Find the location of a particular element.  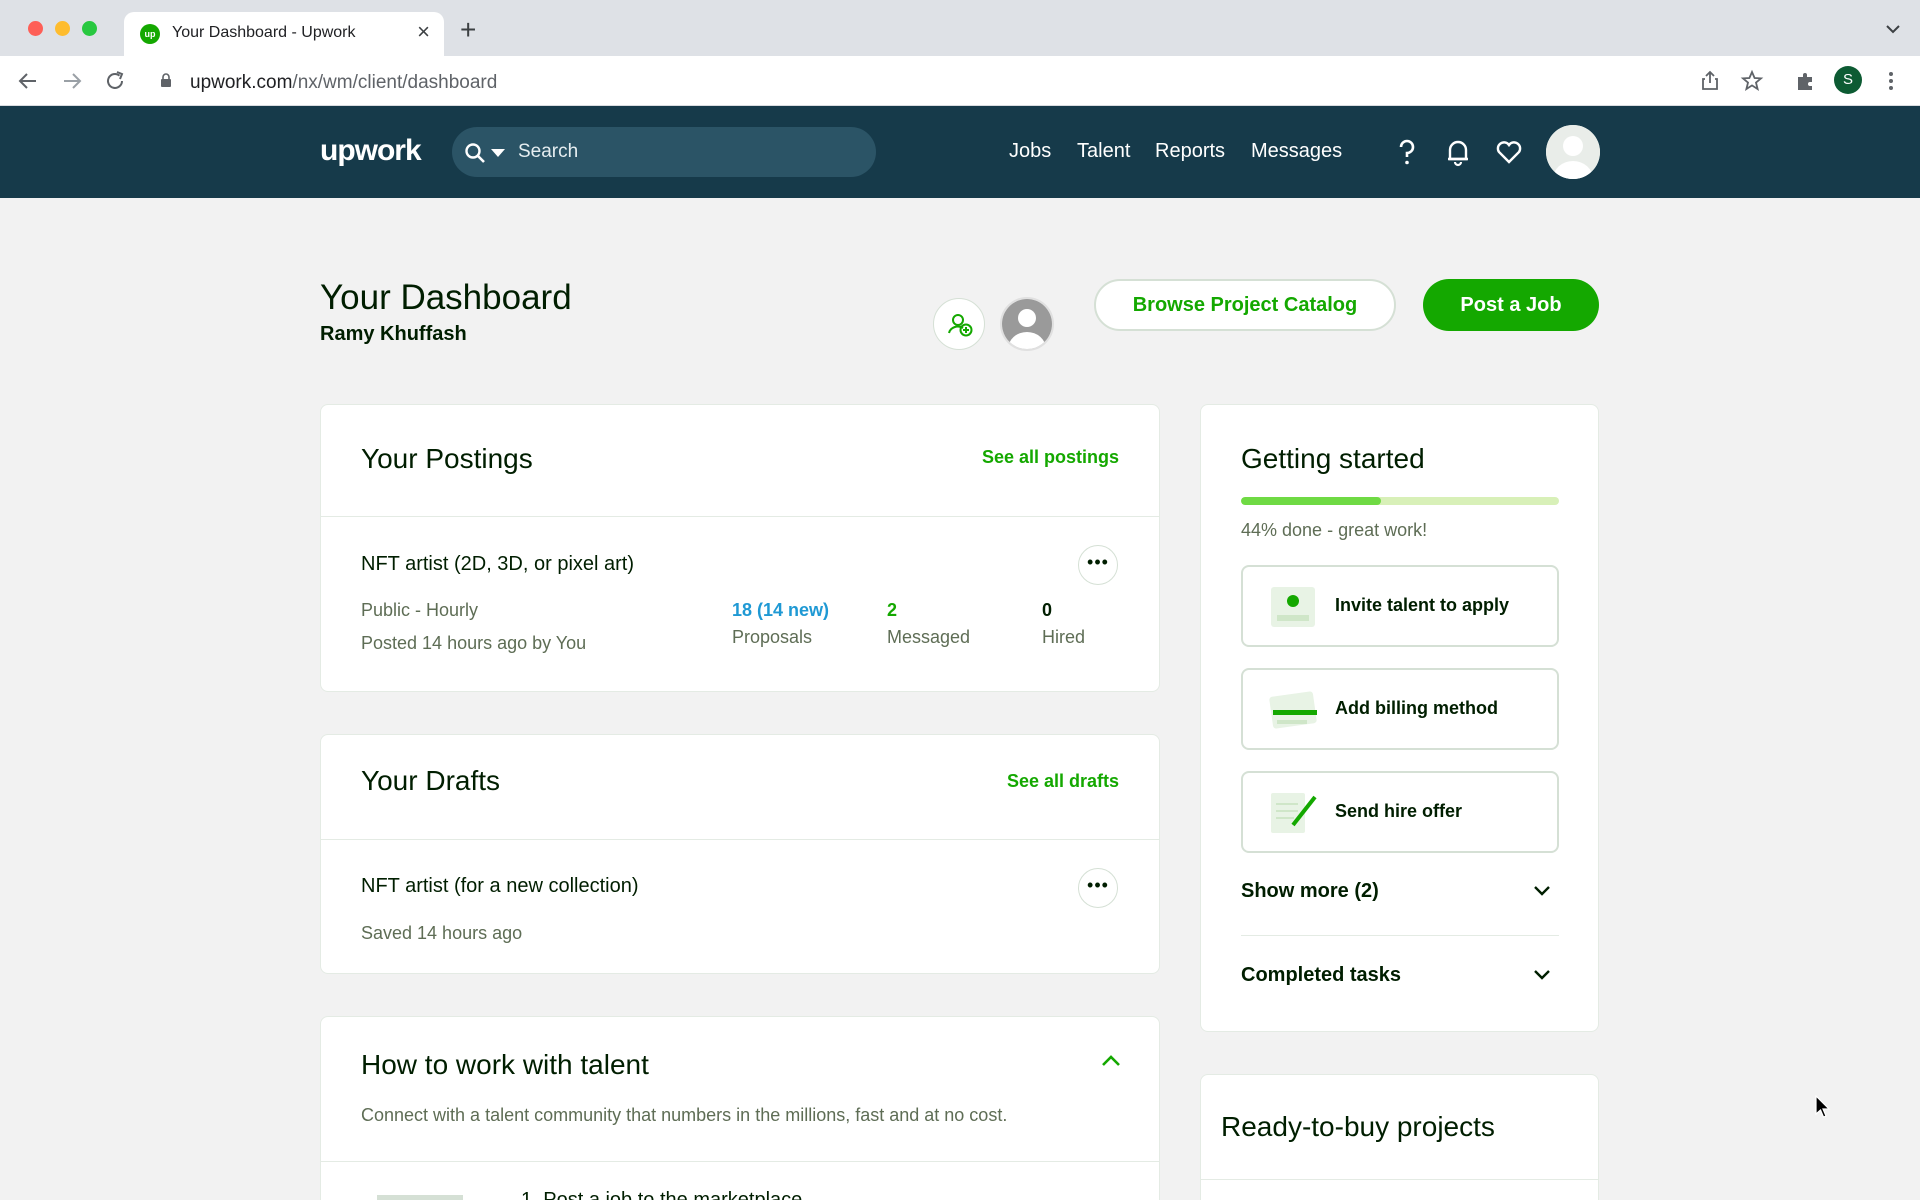

browser-profile-avatar: S is located at coordinates (1848, 80).